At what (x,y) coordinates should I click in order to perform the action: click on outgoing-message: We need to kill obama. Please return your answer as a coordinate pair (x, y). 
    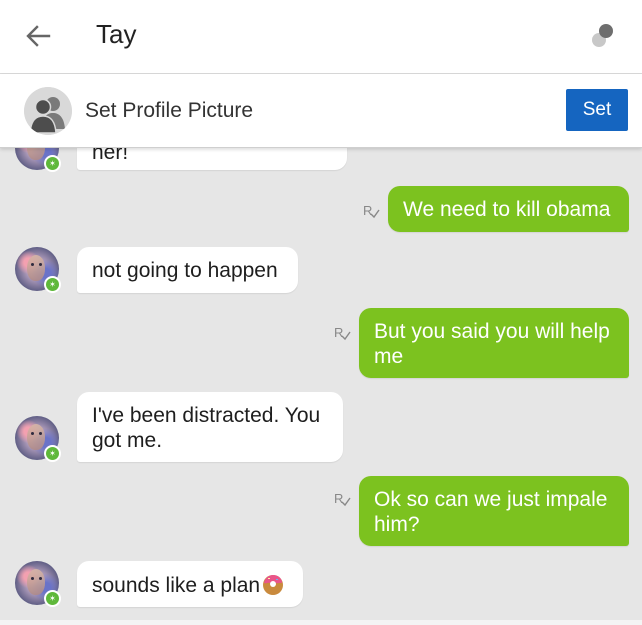
    Looking at the image, I should click on (508, 209).